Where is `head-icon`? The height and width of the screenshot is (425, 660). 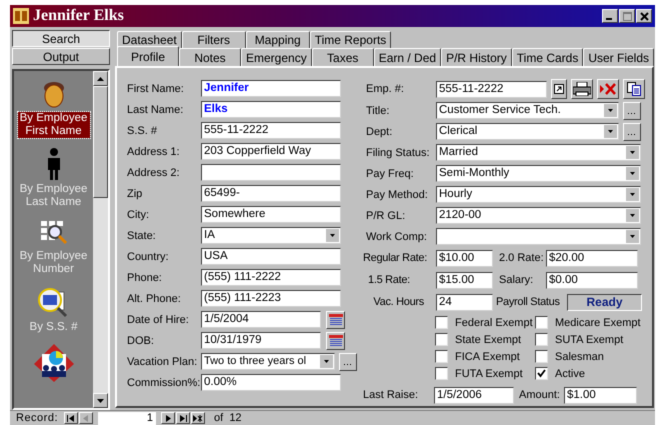
head-icon is located at coordinates (54, 94).